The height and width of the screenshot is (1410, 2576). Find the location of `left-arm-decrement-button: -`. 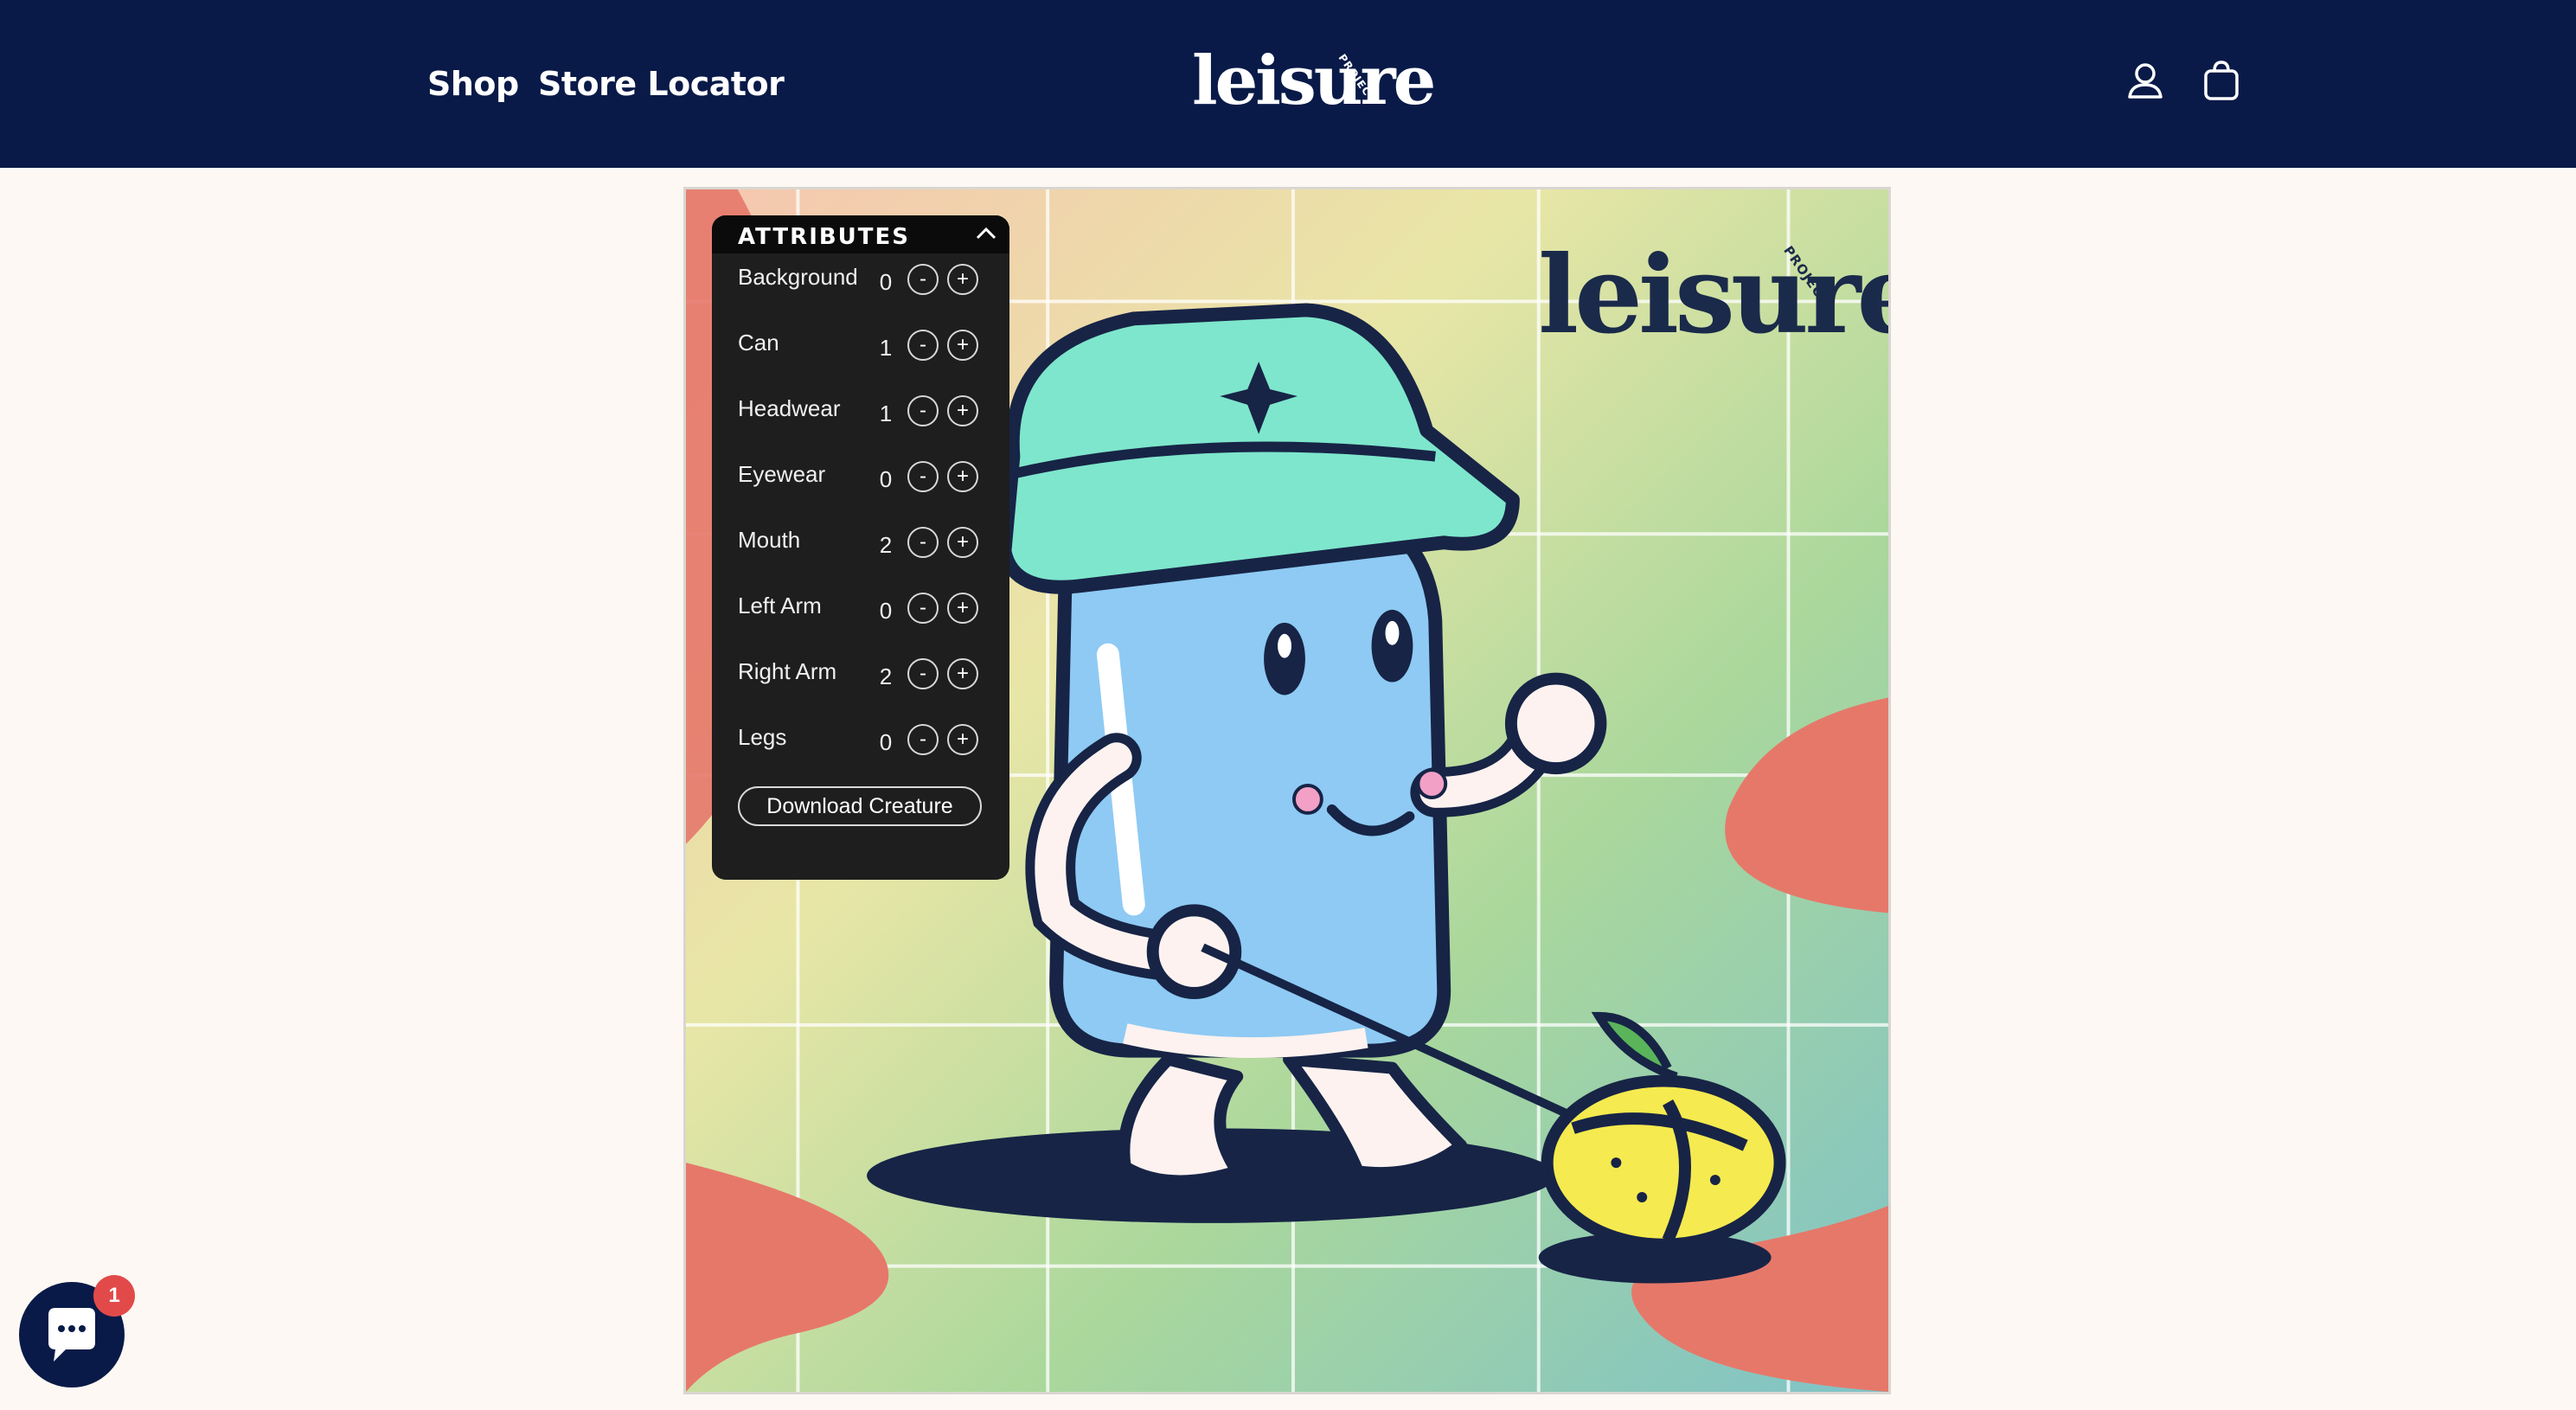

left-arm-decrement-button: - is located at coordinates (923, 608).